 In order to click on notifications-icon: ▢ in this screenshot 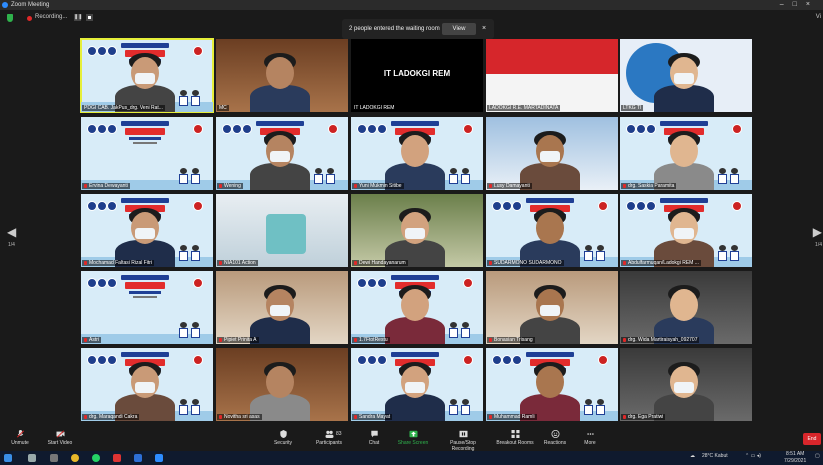, I will do `click(817, 456)`.